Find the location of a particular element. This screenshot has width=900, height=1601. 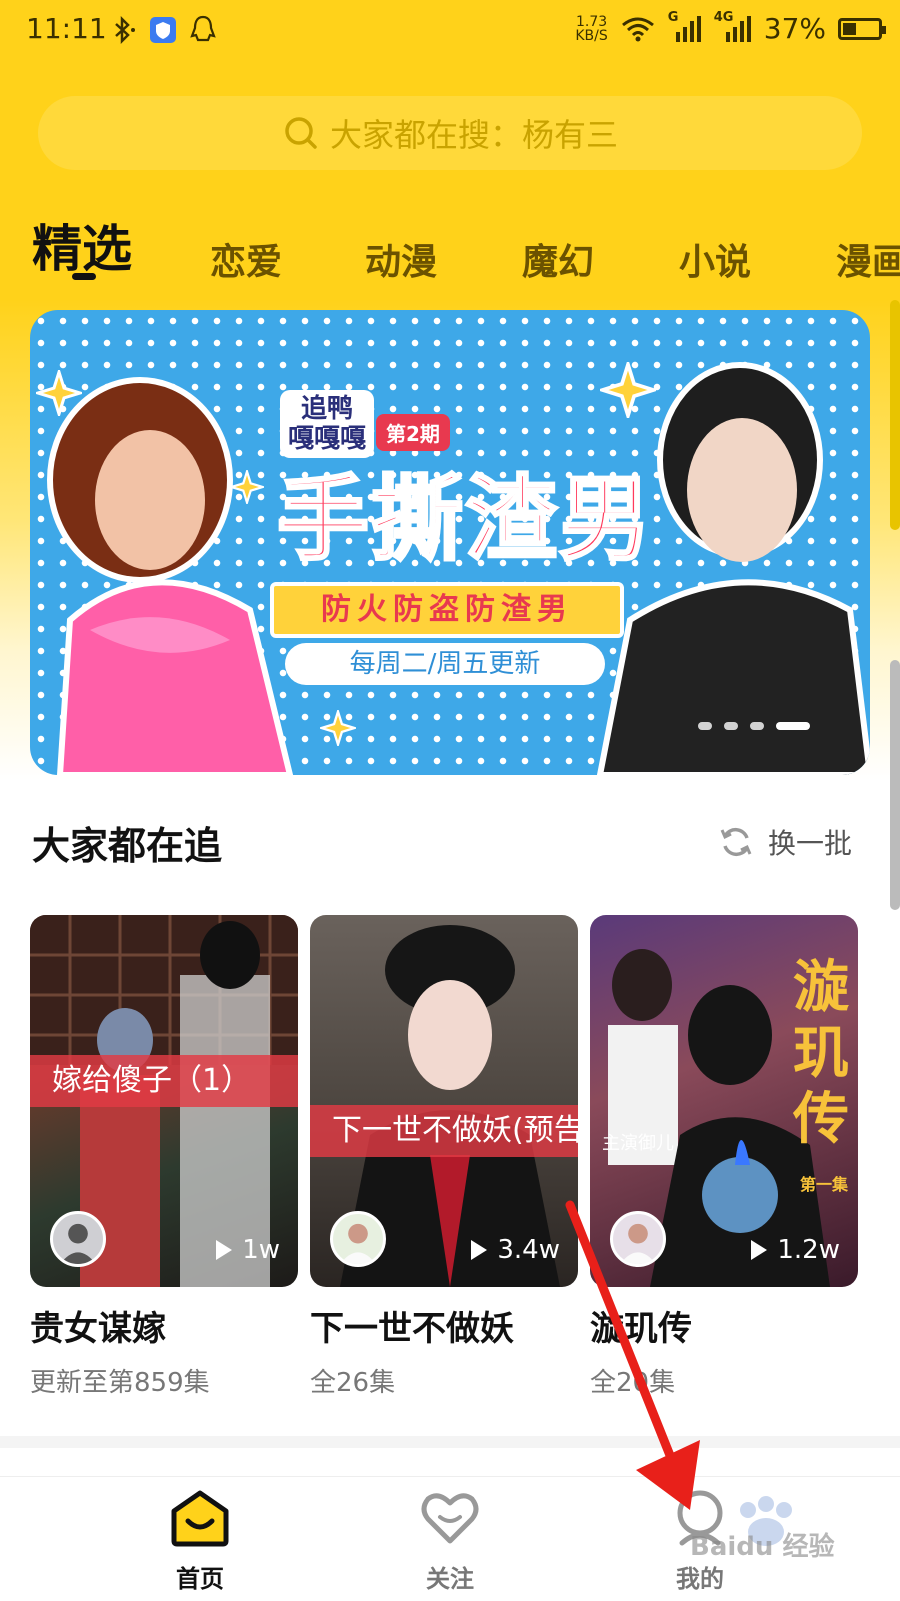

search-bar: 大家都在搜：杨有三 is located at coordinates (450, 133).